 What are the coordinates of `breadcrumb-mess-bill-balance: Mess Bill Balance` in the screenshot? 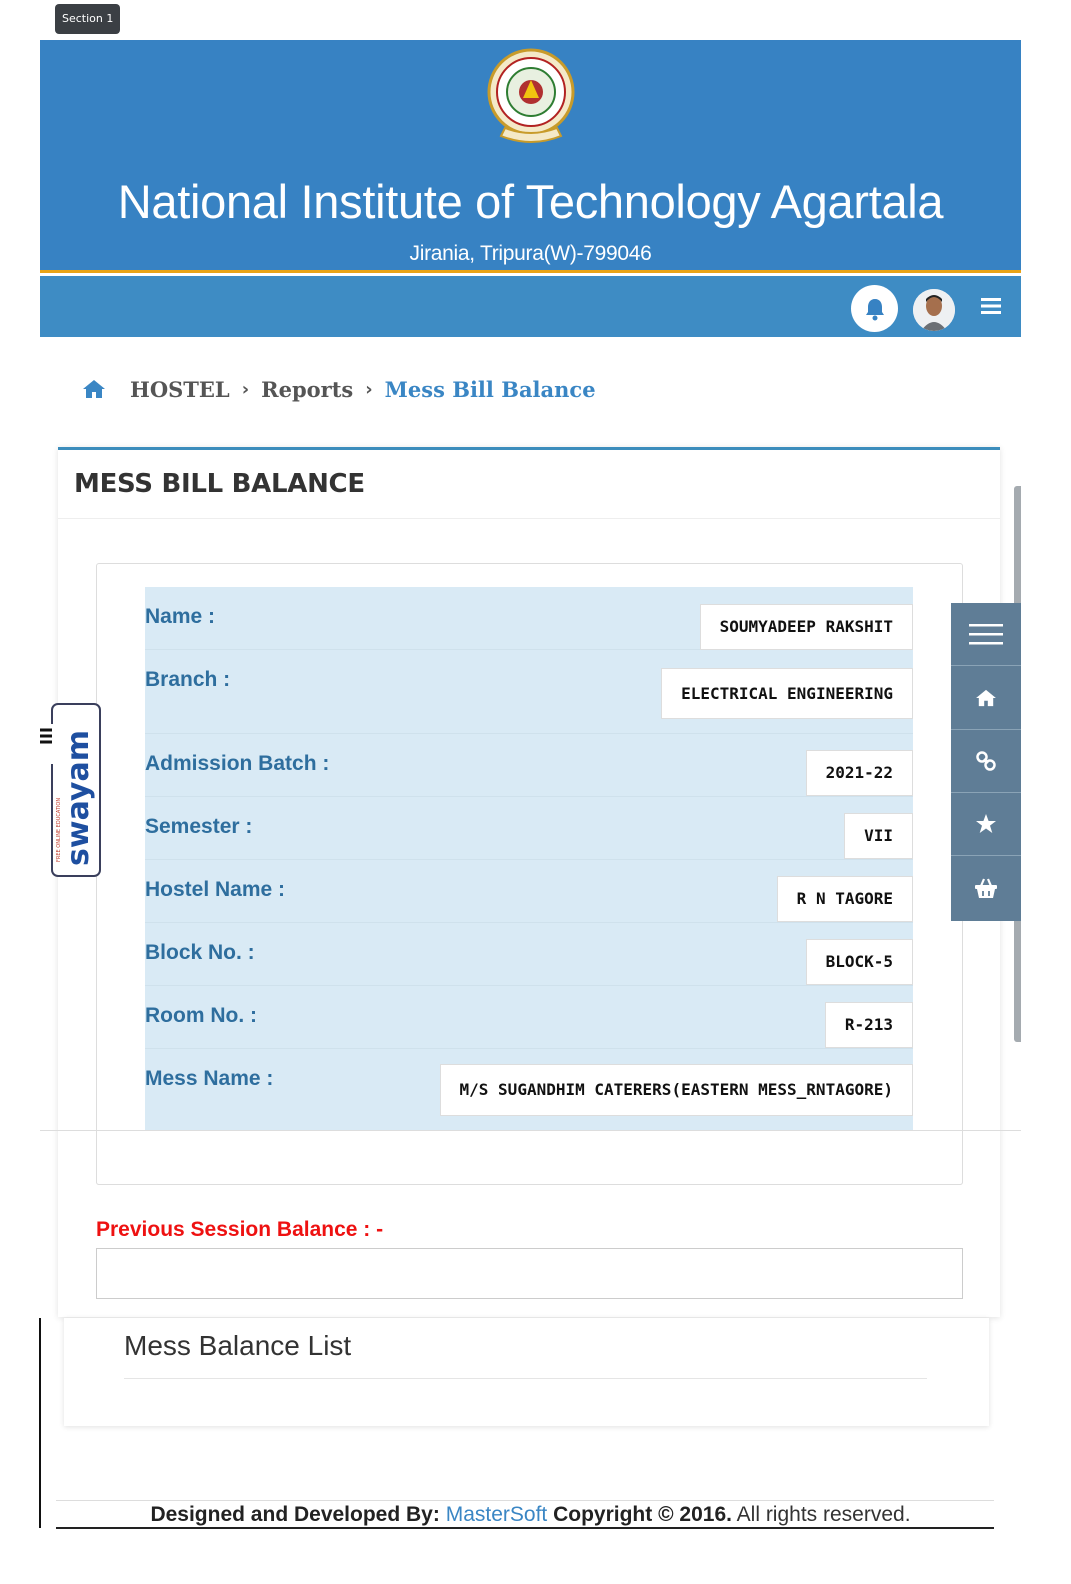 It's located at (490, 389).